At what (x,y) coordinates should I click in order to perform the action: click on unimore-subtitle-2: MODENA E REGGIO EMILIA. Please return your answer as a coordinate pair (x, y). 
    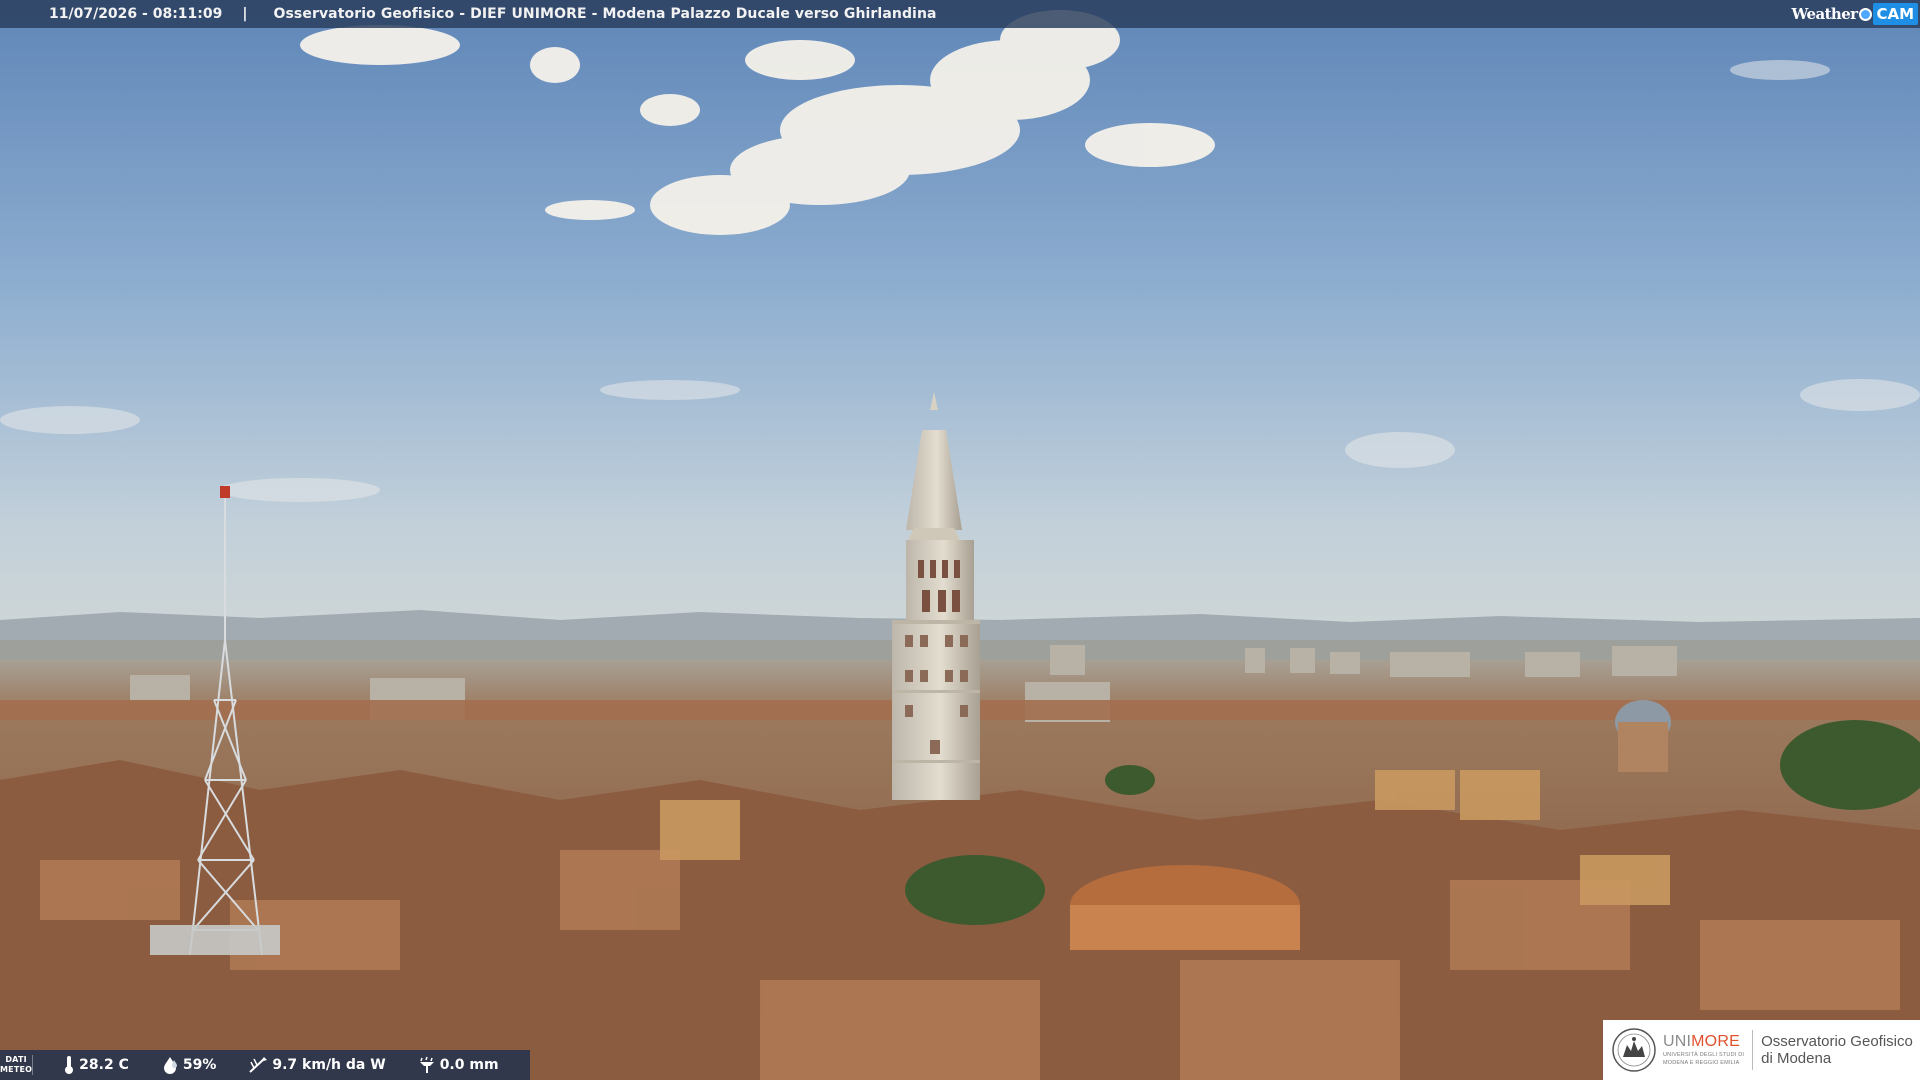
    Looking at the image, I should click on (1701, 1063).